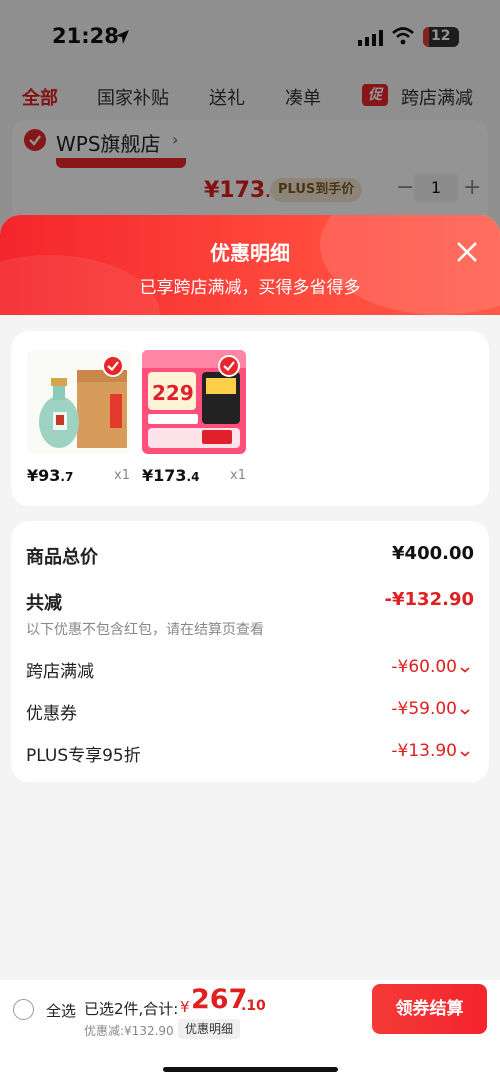  I want to click on product-2-price: ¥173.4, so click(171, 475).